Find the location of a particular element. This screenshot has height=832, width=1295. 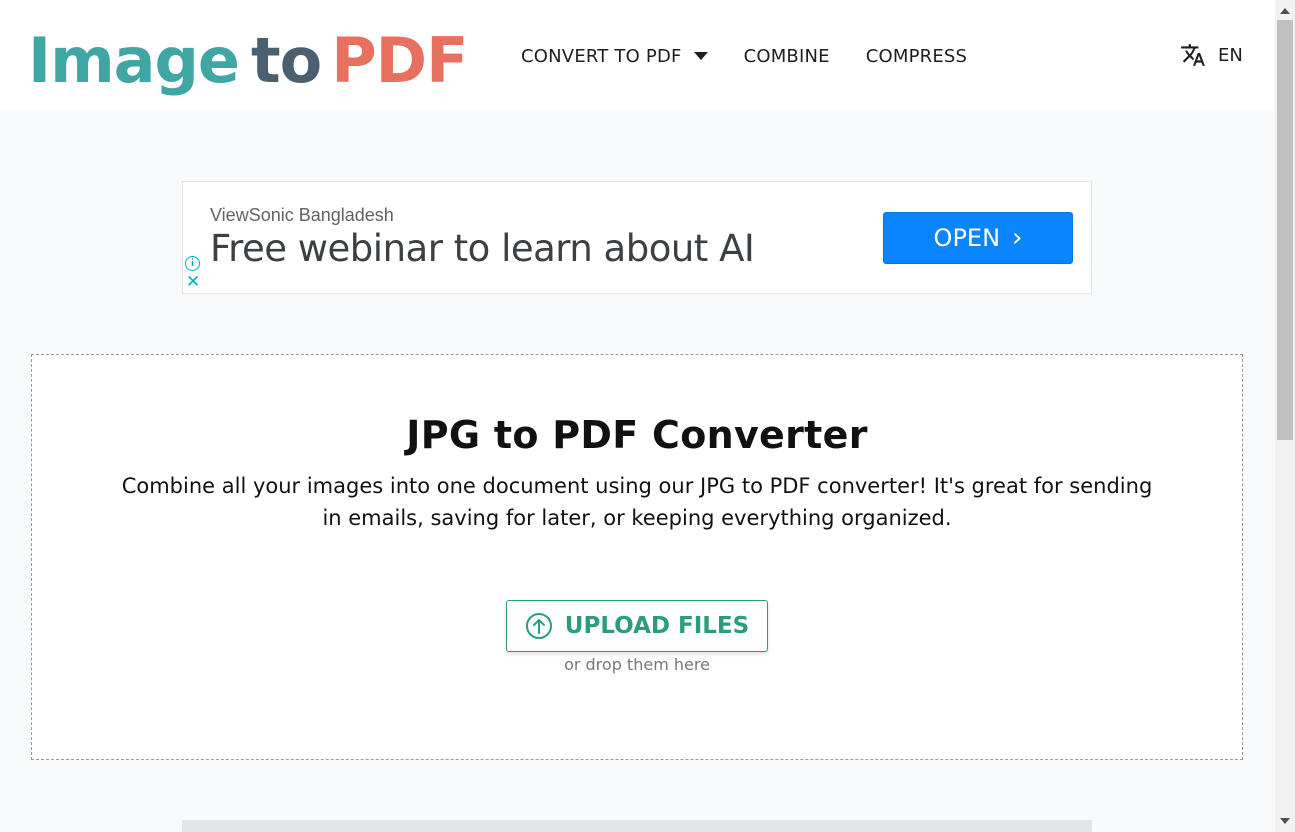

nav-compress: COMPRESS is located at coordinates (916, 56).